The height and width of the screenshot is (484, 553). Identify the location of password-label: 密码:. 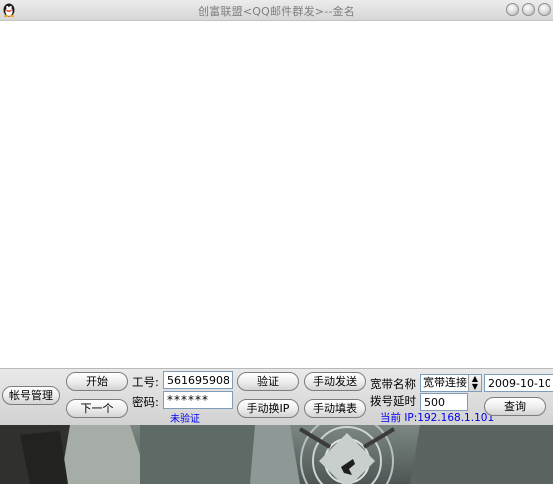
(145, 402).